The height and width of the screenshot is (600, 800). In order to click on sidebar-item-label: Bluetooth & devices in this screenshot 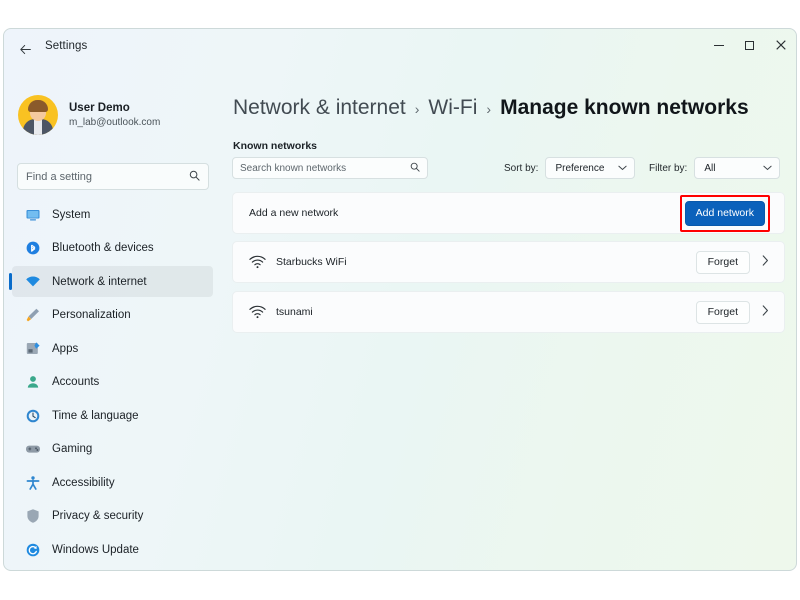, I will do `click(103, 248)`.